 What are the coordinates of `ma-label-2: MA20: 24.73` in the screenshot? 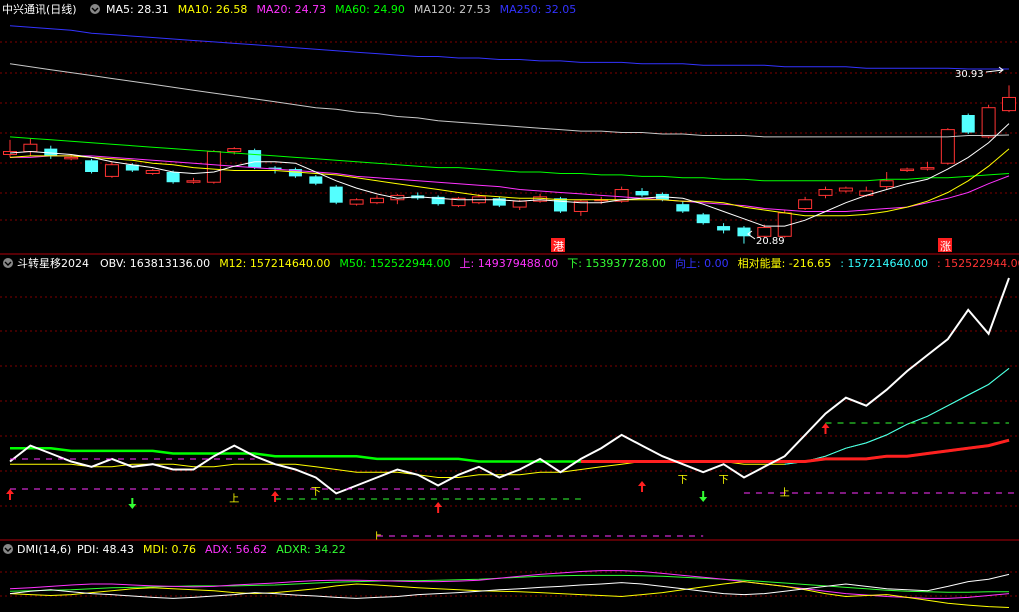 It's located at (291, 9).